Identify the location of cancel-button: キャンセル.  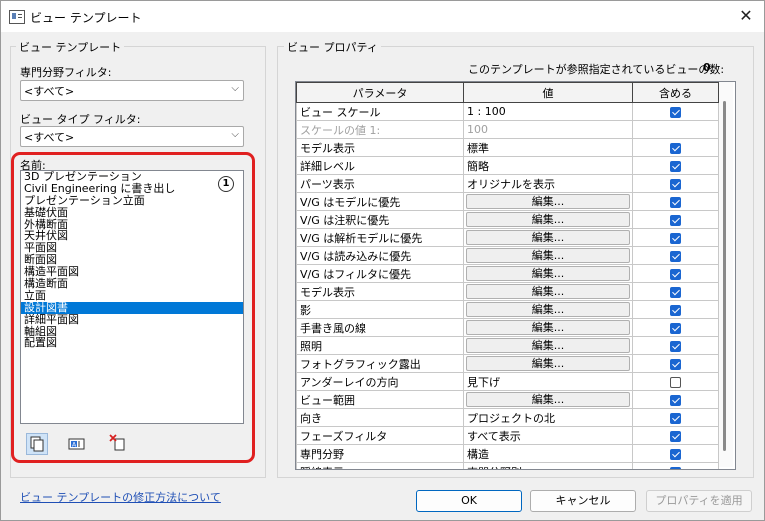
(583, 501).